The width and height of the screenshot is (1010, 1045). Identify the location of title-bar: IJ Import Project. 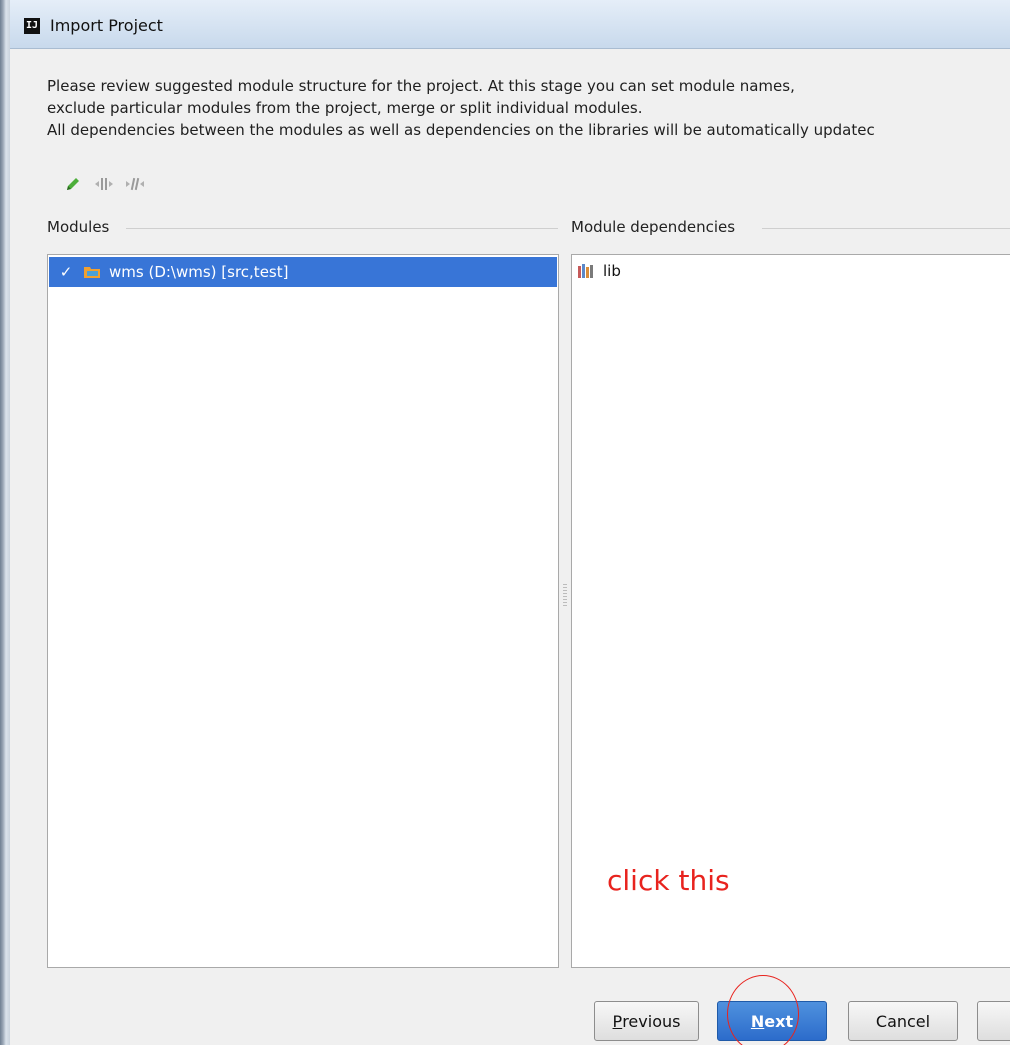
(510, 24).